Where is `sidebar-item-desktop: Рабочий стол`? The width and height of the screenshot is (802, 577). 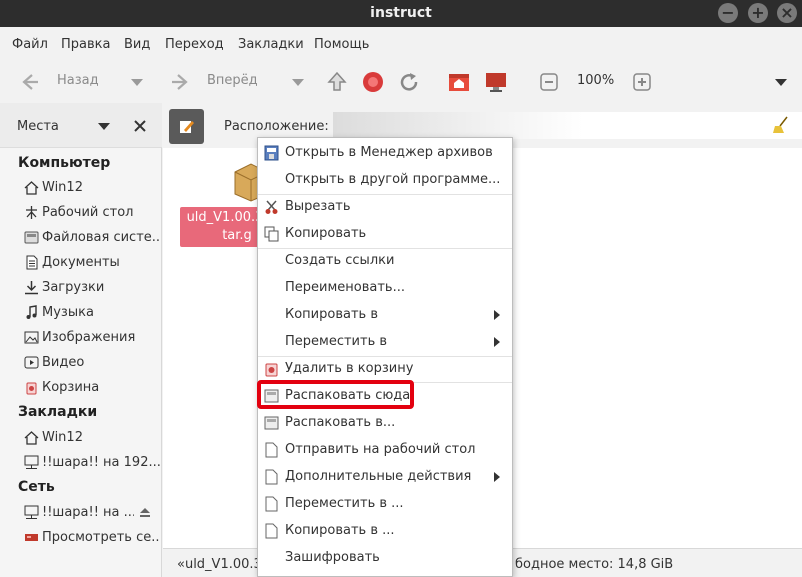
sidebar-item-desktop: Рабочий стол is located at coordinates (93, 213).